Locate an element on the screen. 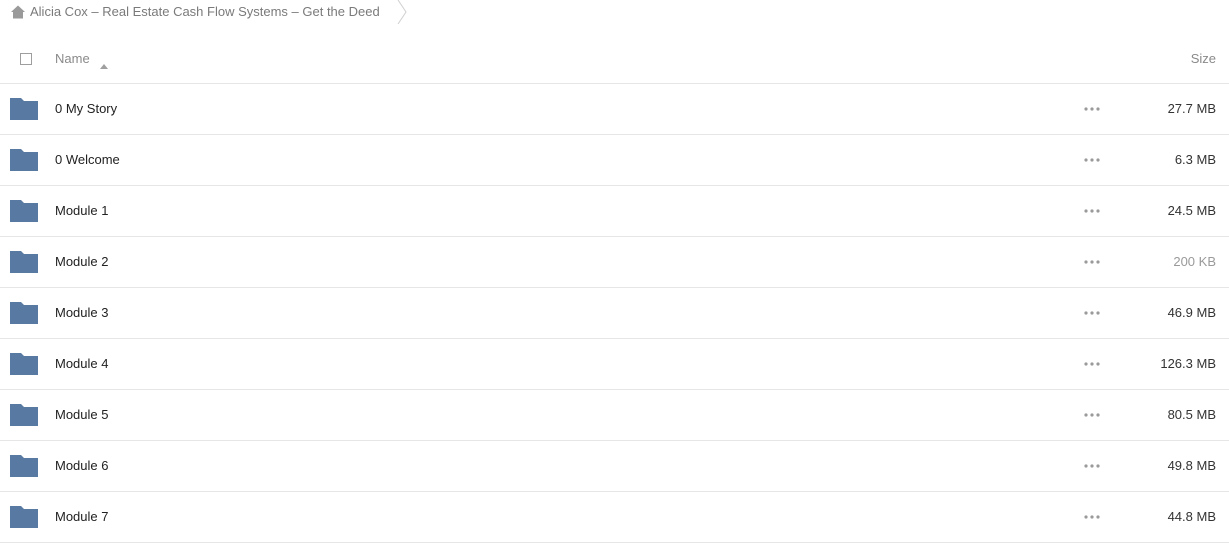  file-row: 0 My Story 27.7 MB is located at coordinates (614, 109).